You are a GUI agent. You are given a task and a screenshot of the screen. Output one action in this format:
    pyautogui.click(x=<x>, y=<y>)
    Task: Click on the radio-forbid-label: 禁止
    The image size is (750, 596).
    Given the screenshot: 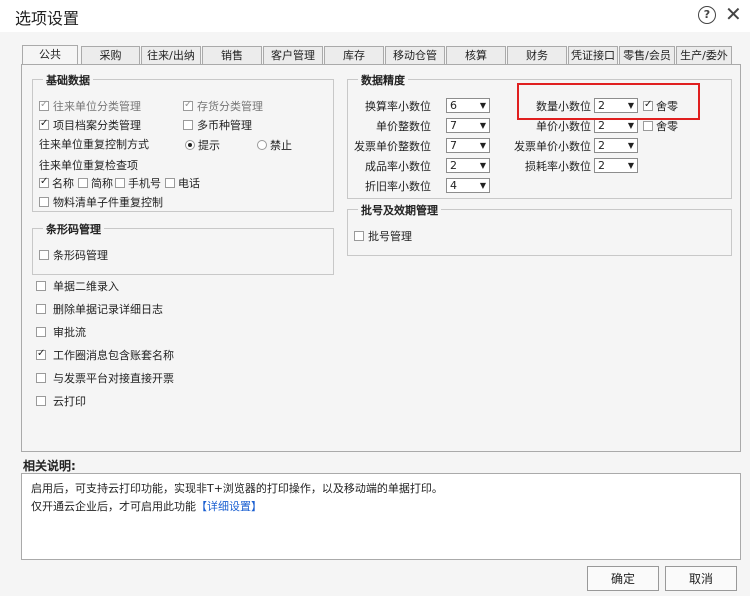 What is the action you would take?
    pyautogui.click(x=281, y=145)
    